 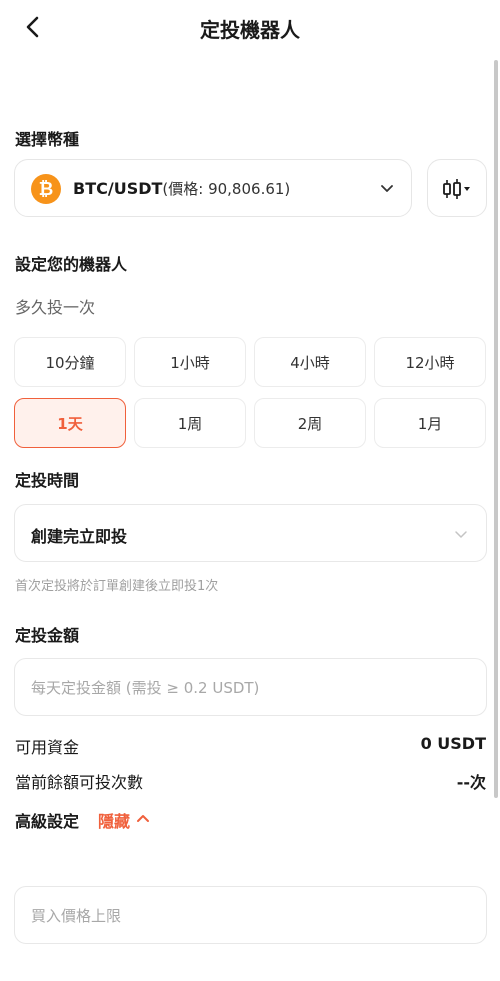 What do you see at coordinates (310, 362) in the screenshot?
I see `frequency-option-4hour: 4小時` at bounding box center [310, 362].